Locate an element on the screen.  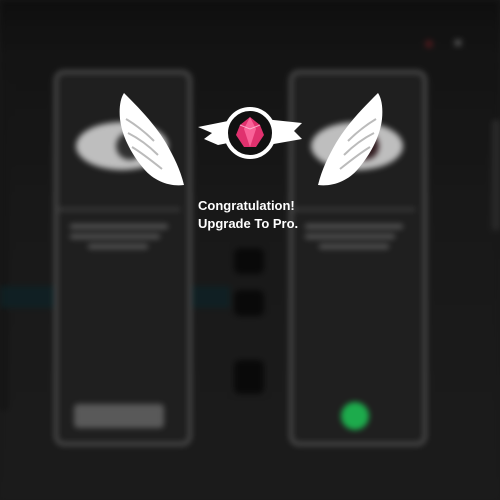
pro-badge is located at coordinates (250, 140).